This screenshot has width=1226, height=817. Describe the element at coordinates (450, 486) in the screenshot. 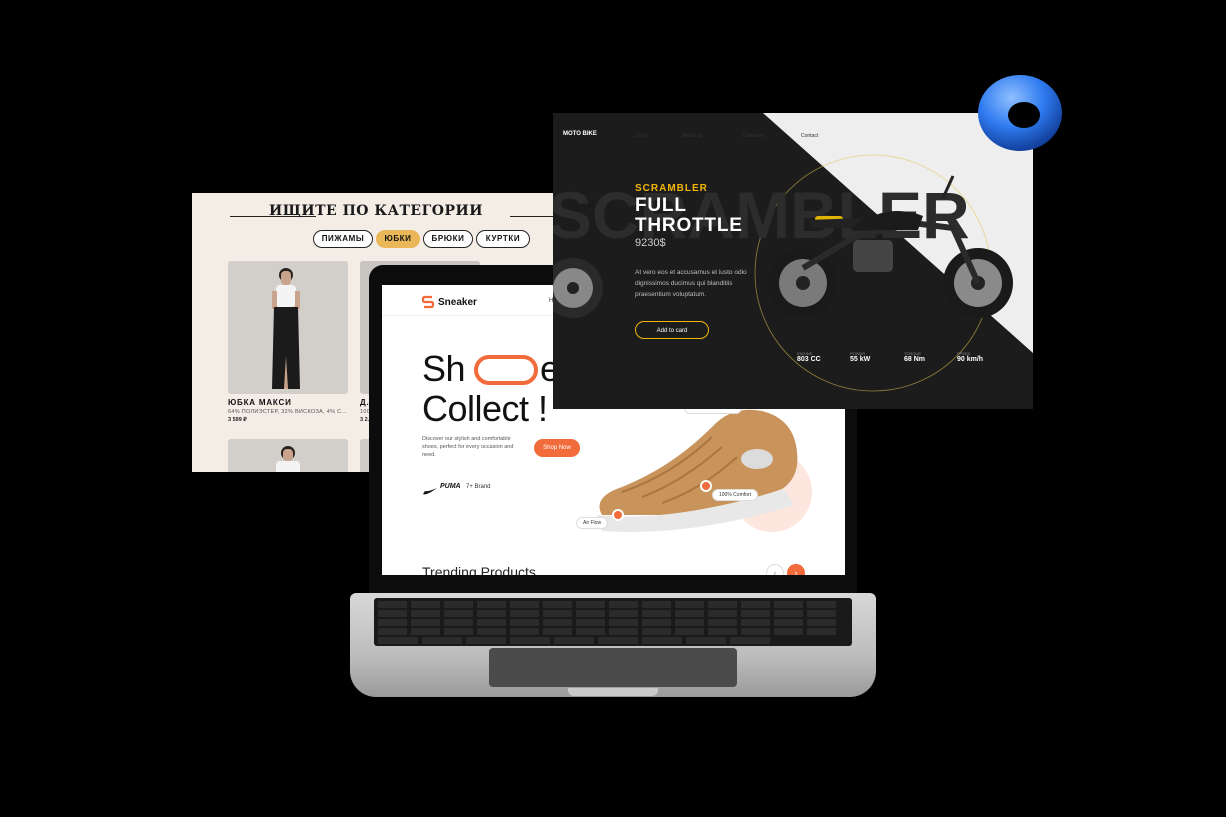

I see `puma-logo: PUMA` at that location.